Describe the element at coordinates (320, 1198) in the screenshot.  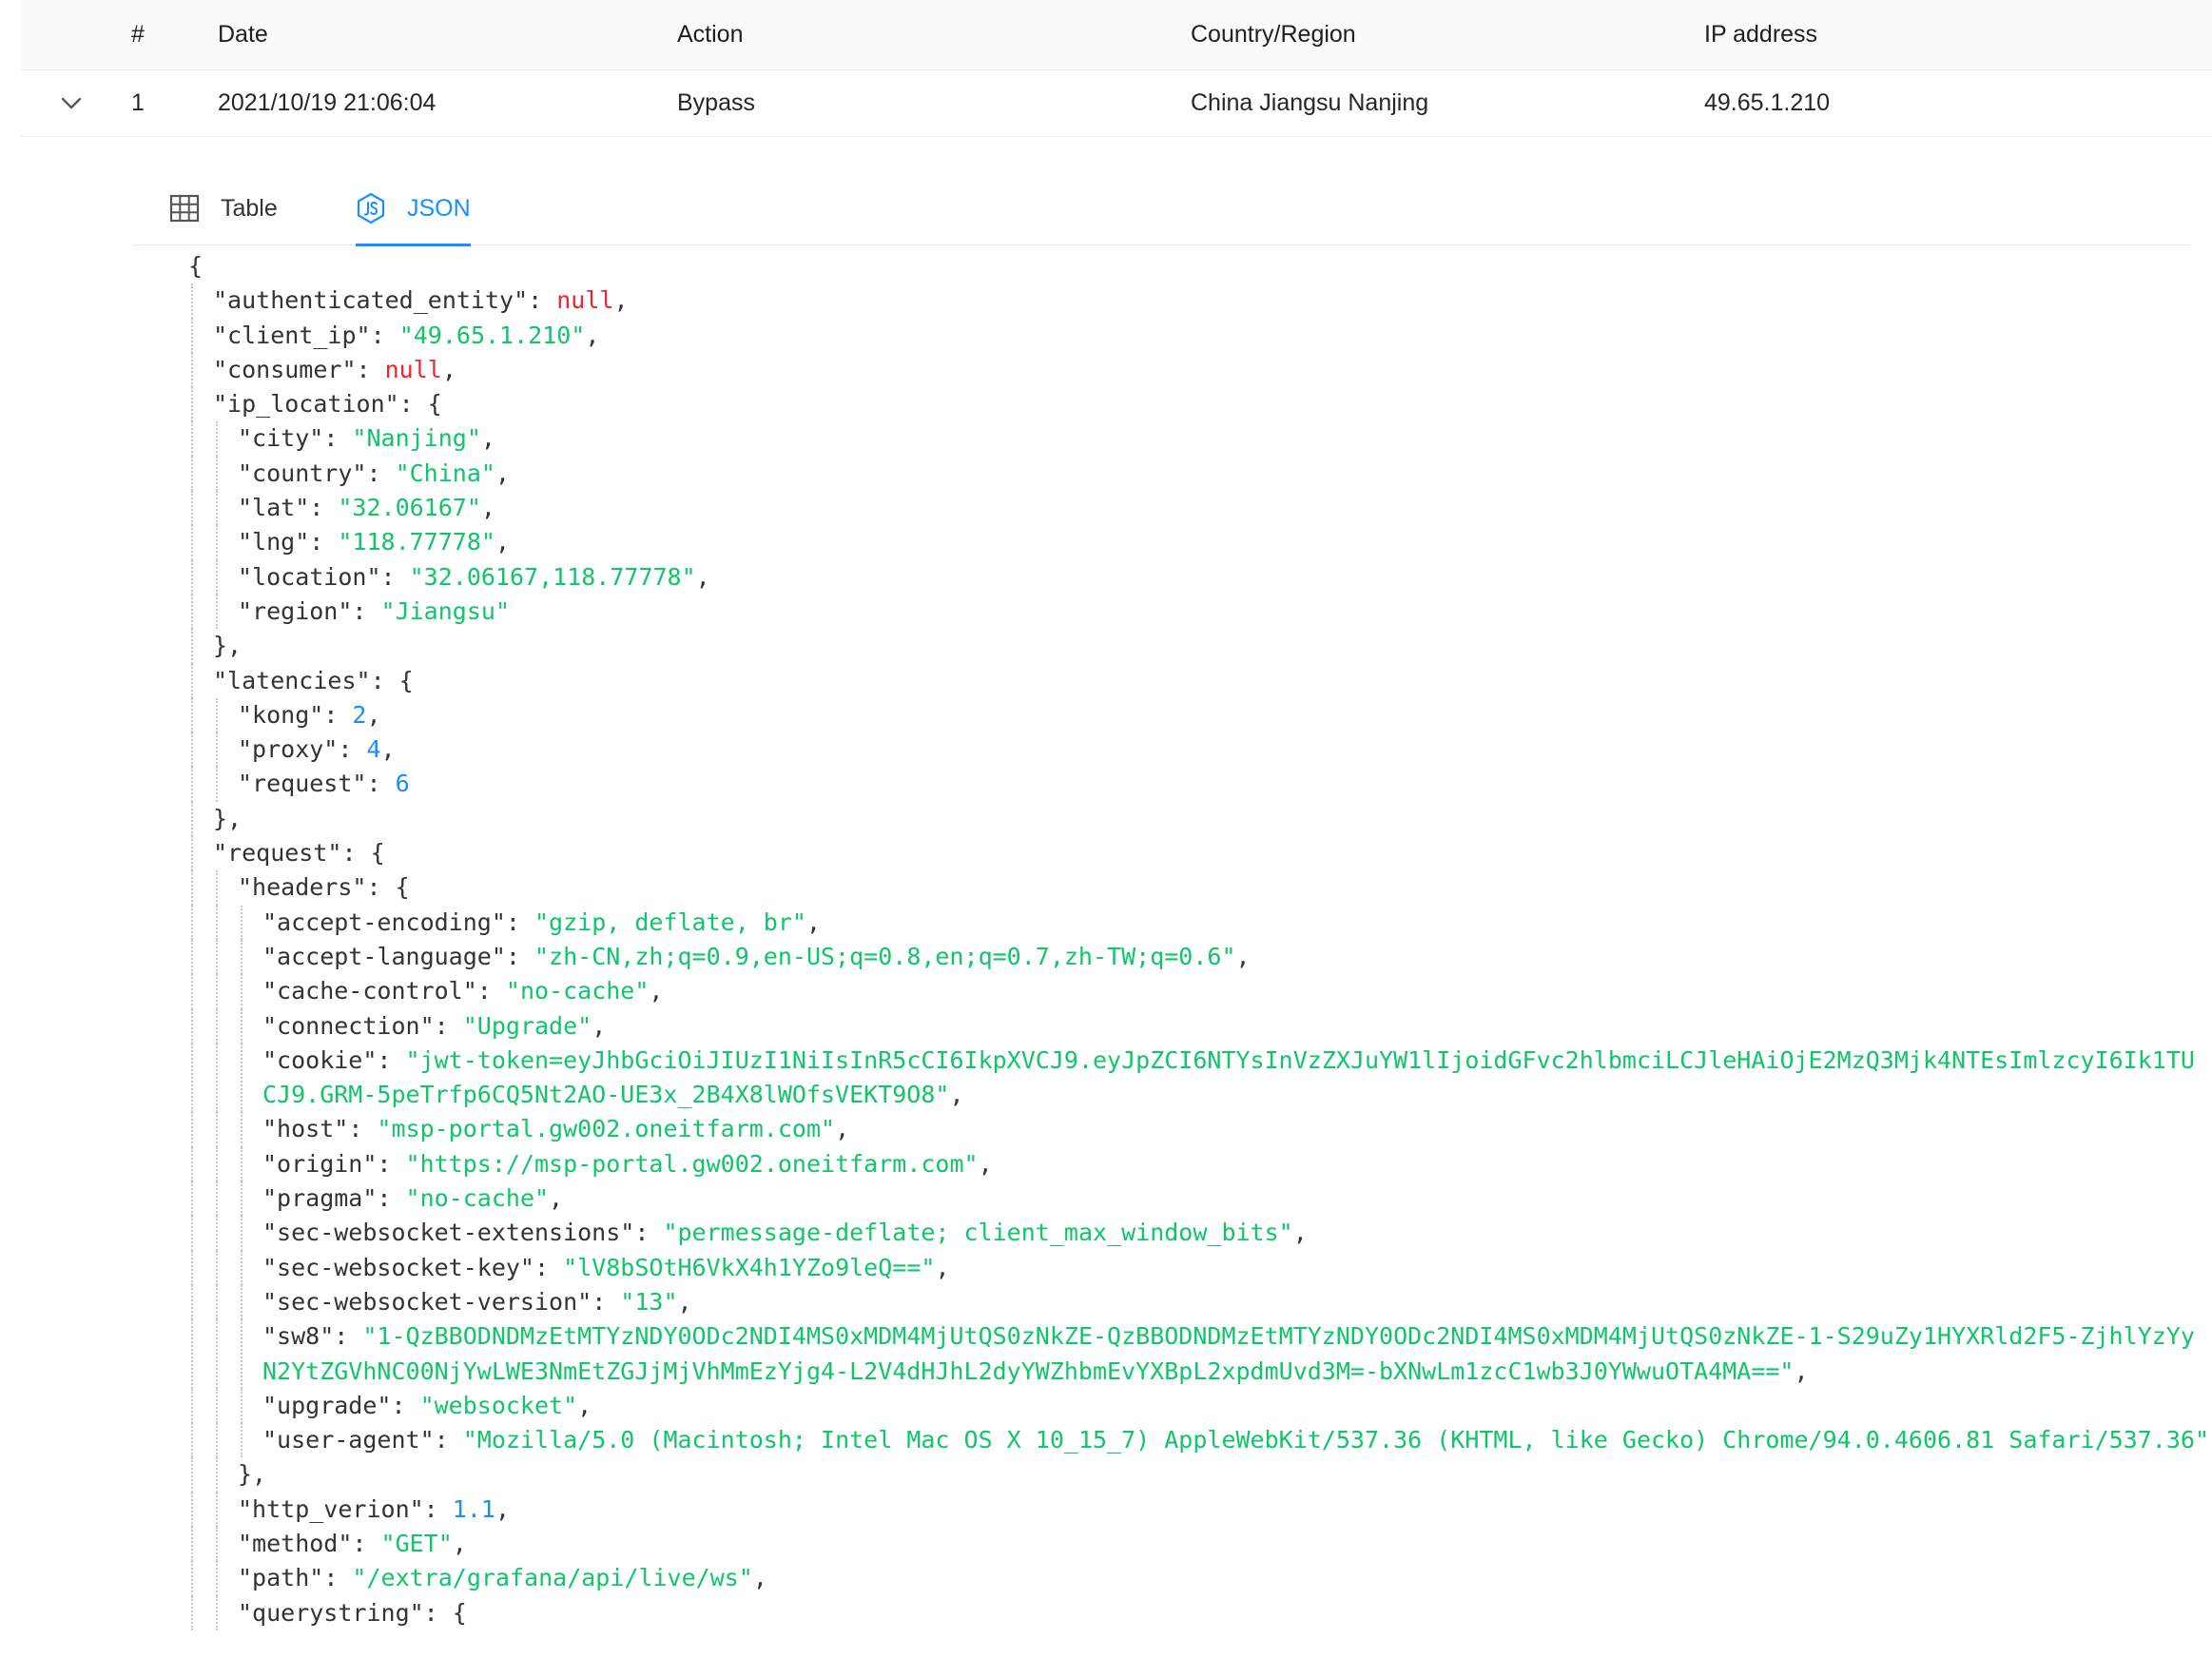
I see `json-key: "pragma"` at that location.